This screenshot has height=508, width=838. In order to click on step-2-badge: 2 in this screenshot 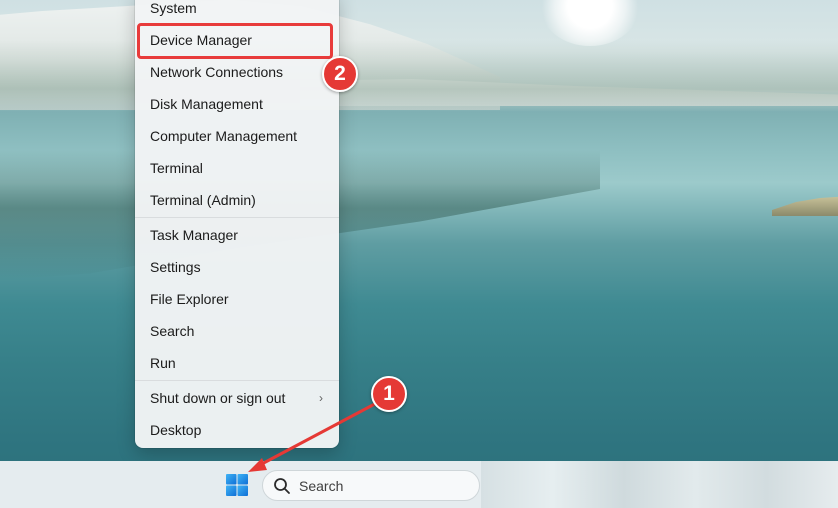, I will do `click(340, 74)`.